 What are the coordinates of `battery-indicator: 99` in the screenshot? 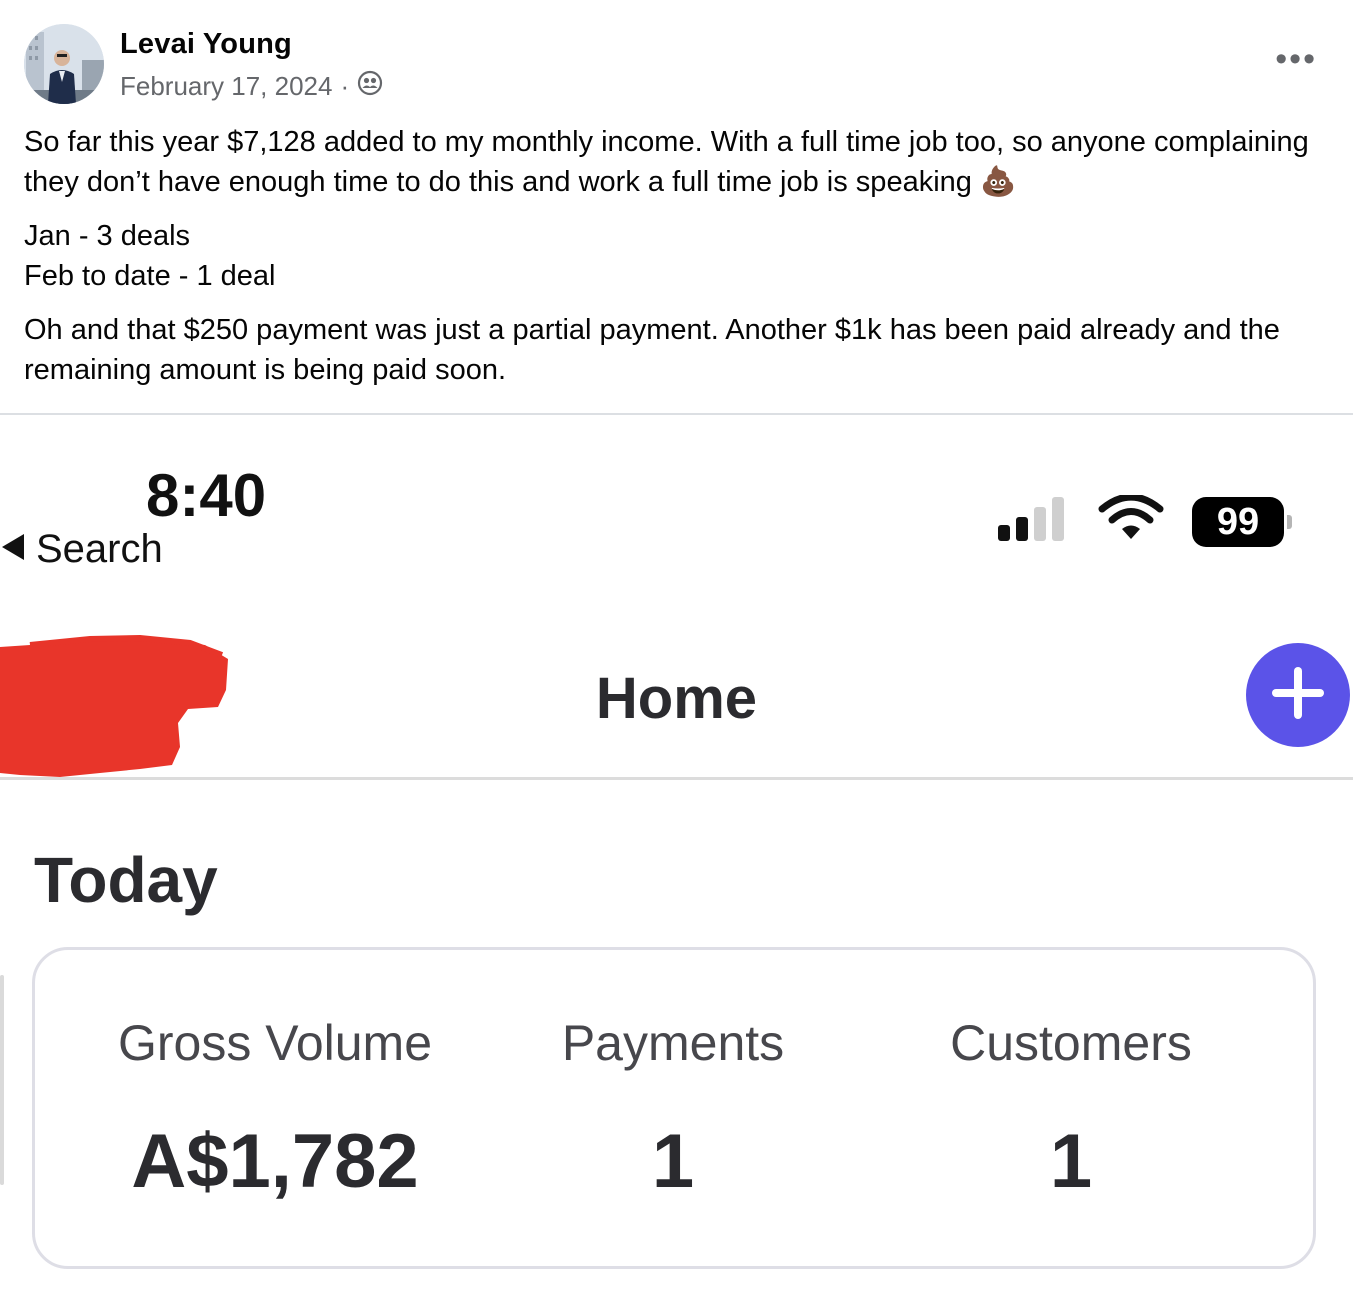 It's located at (1242, 522).